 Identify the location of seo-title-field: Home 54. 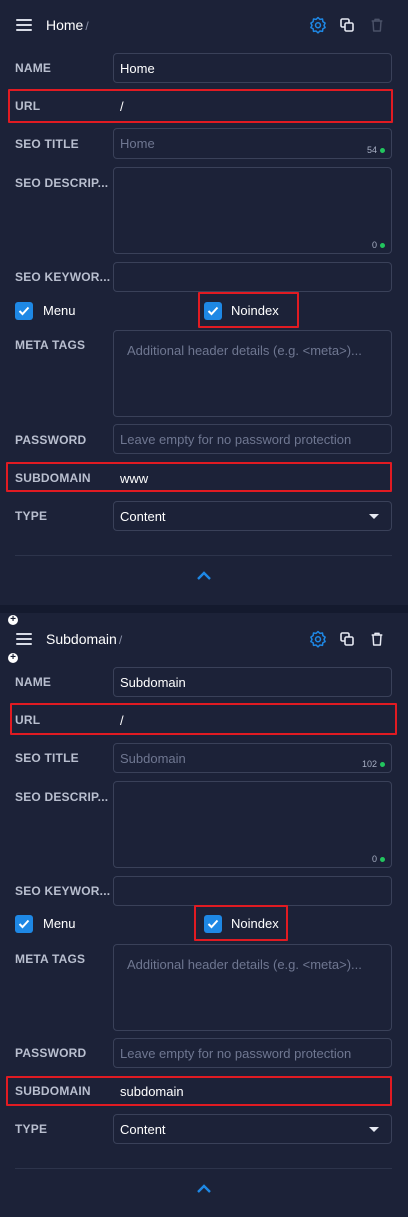
(252, 143).